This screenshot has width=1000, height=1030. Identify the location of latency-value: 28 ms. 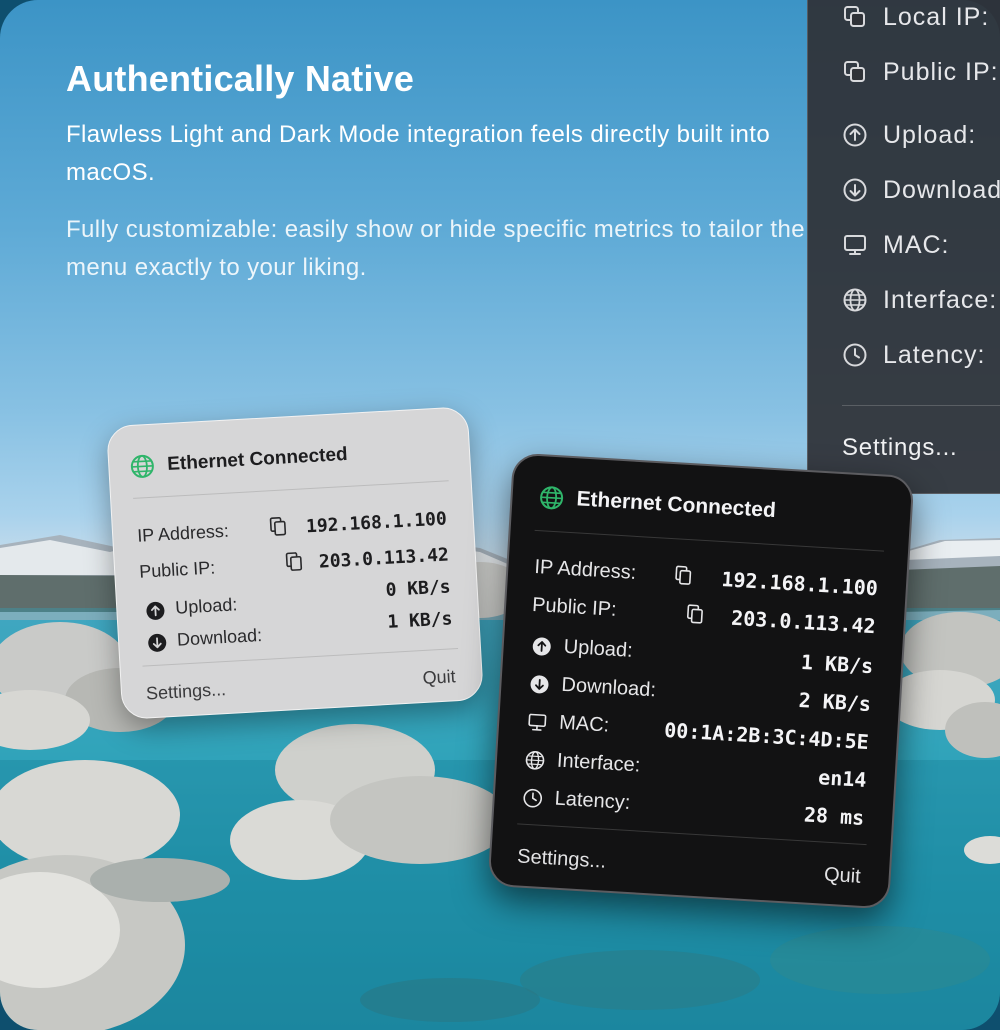
(834, 816).